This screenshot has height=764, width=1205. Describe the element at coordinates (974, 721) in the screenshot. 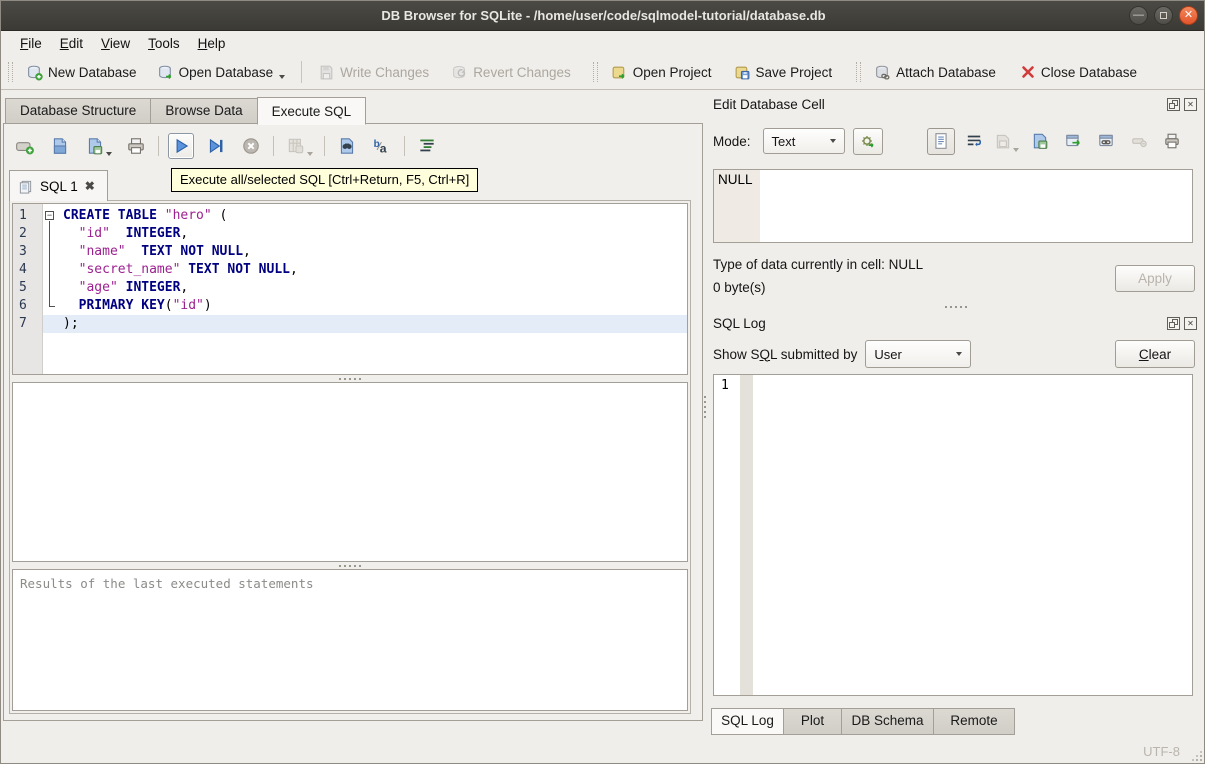

I see `dock-tab-remote: Remote` at that location.